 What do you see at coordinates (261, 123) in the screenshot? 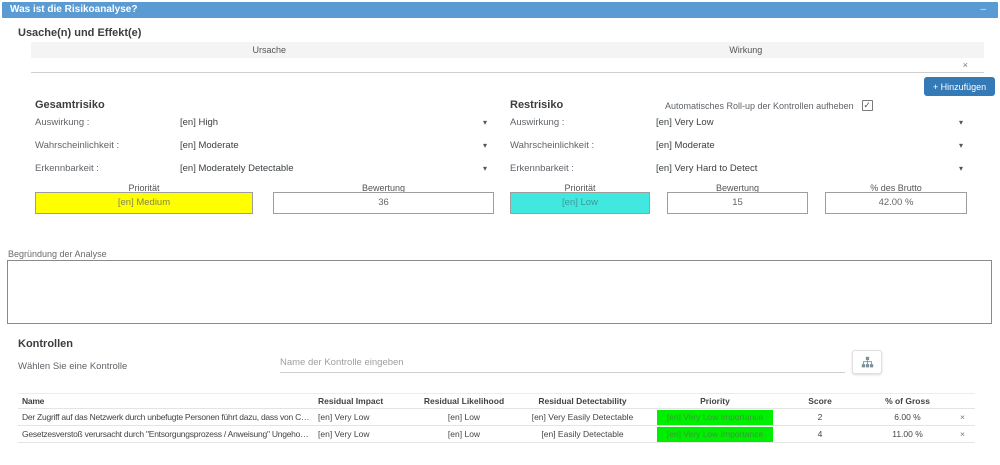
I see `gross-impact-field: Auswirkung : [en] High ▾` at bounding box center [261, 123].